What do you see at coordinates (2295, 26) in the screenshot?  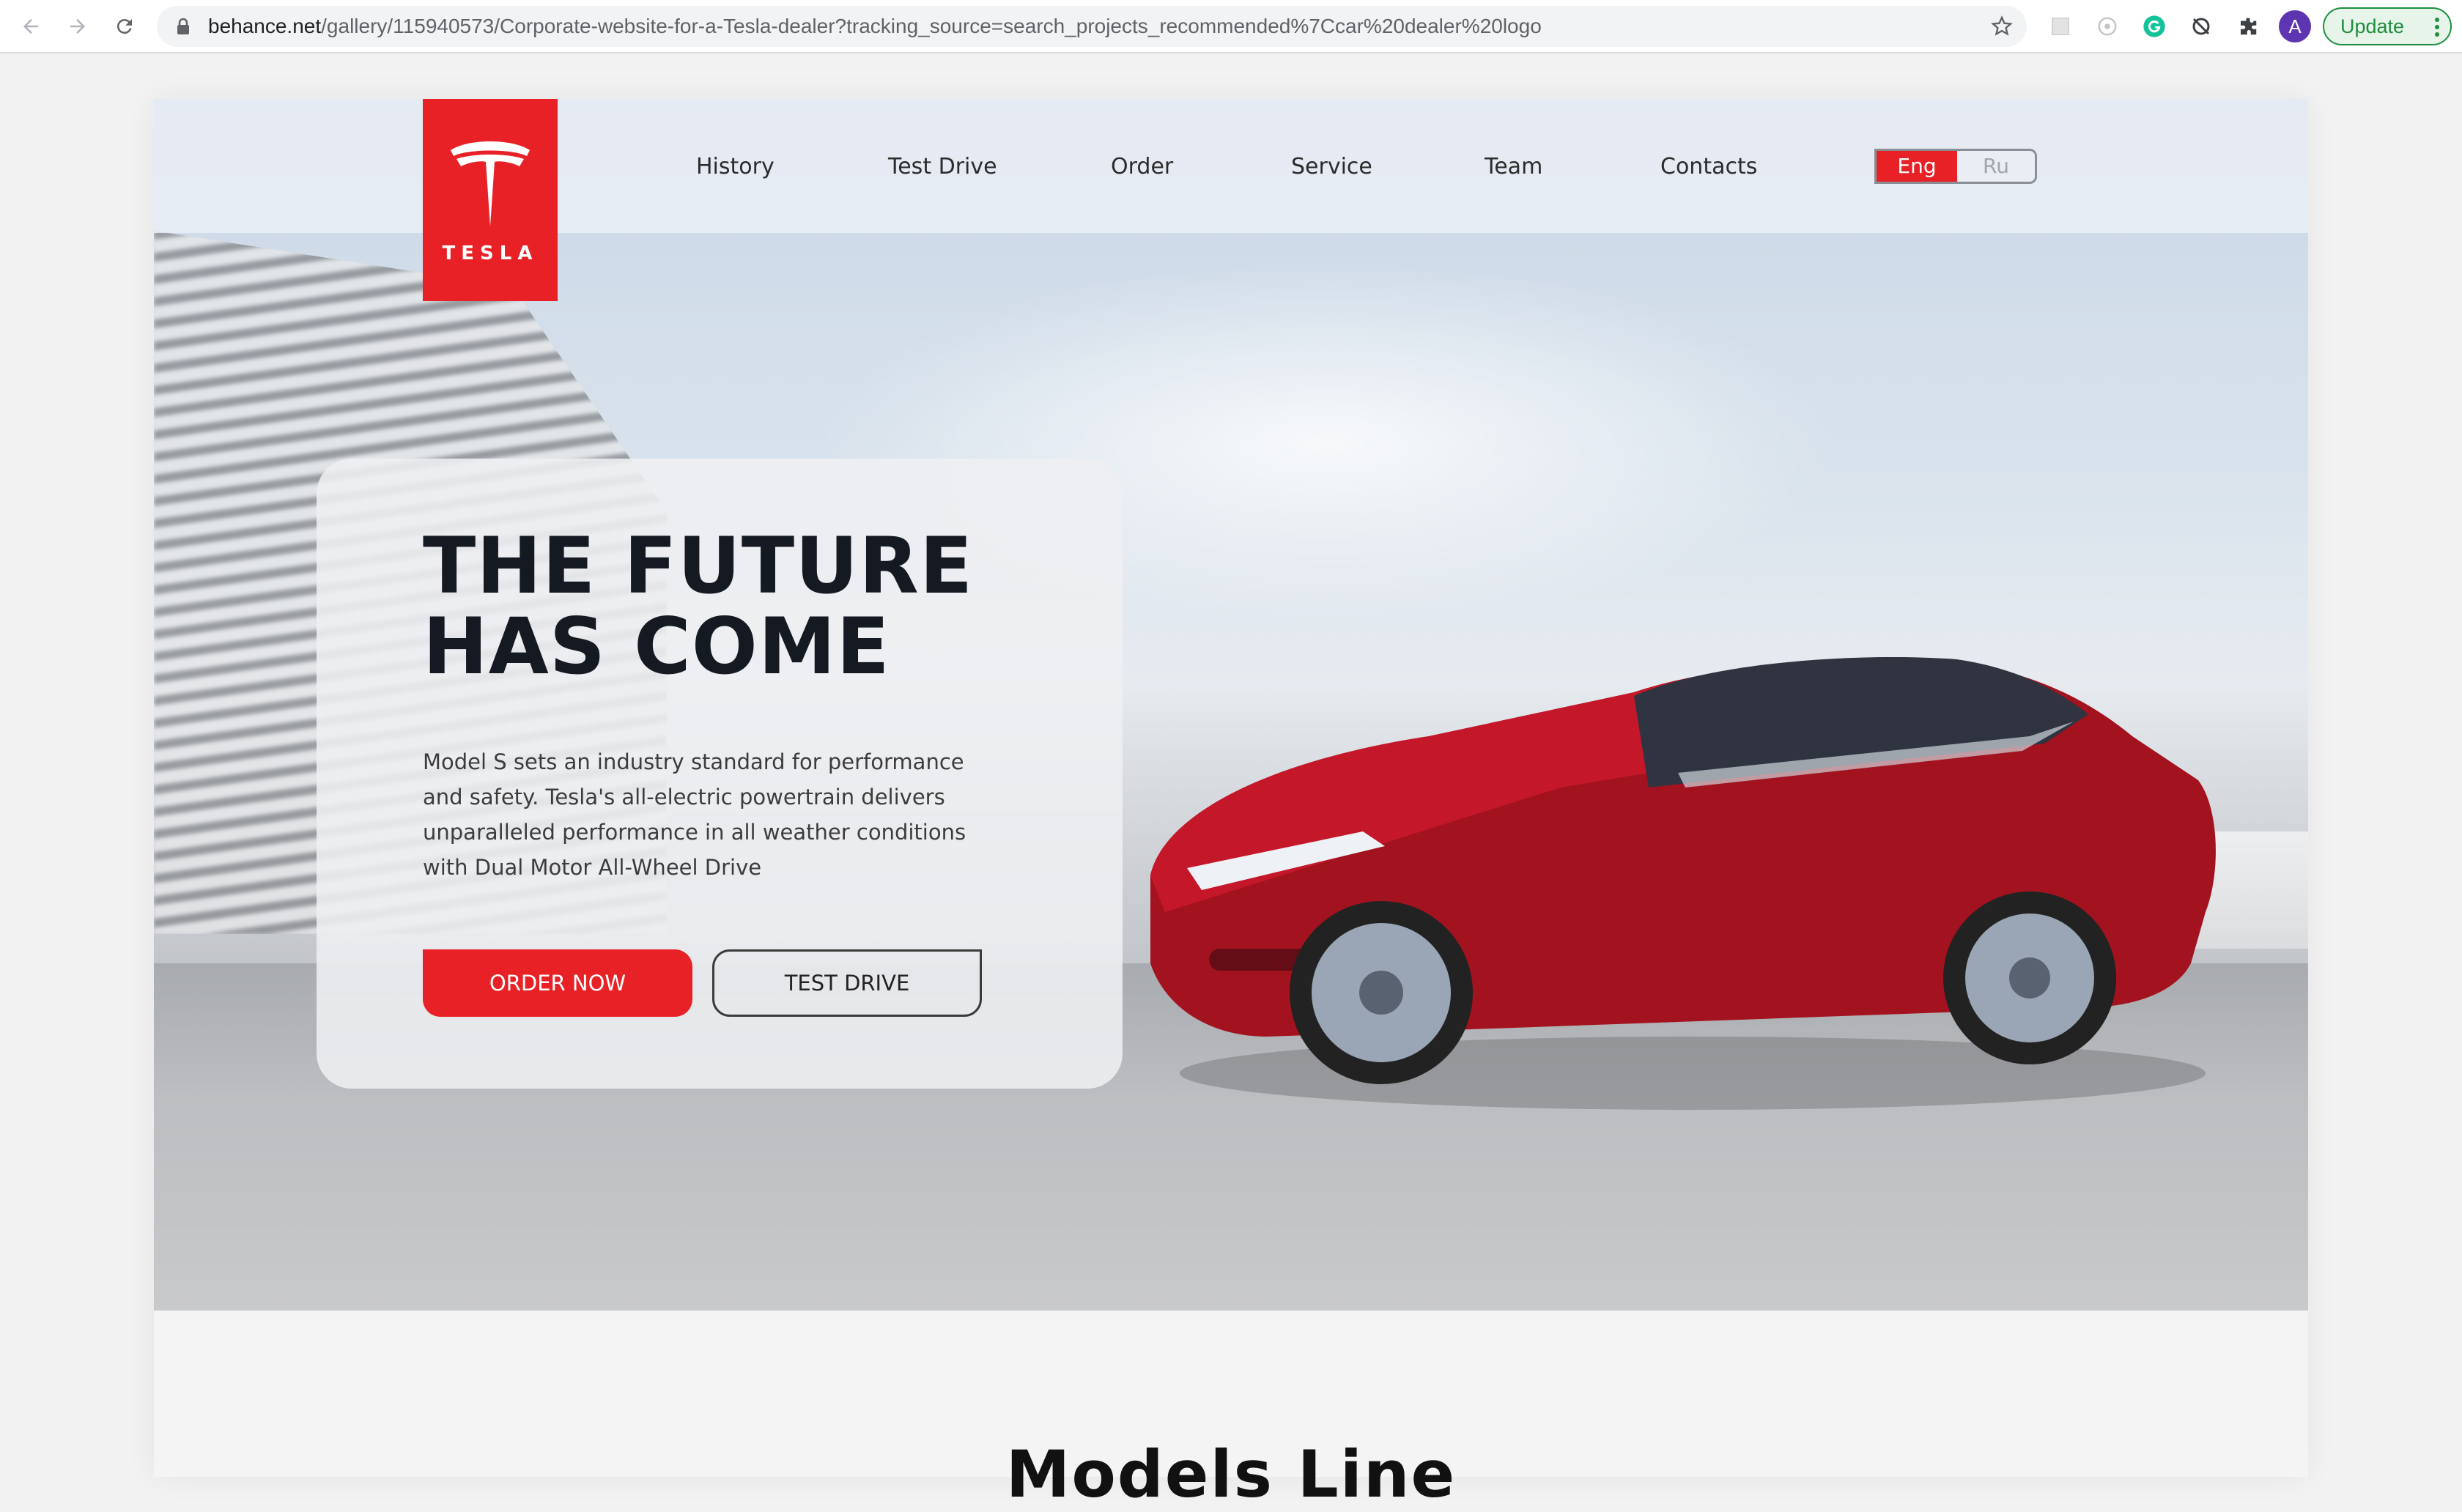 I see `profile-avatar: A` at bounding box center [2295, 26].